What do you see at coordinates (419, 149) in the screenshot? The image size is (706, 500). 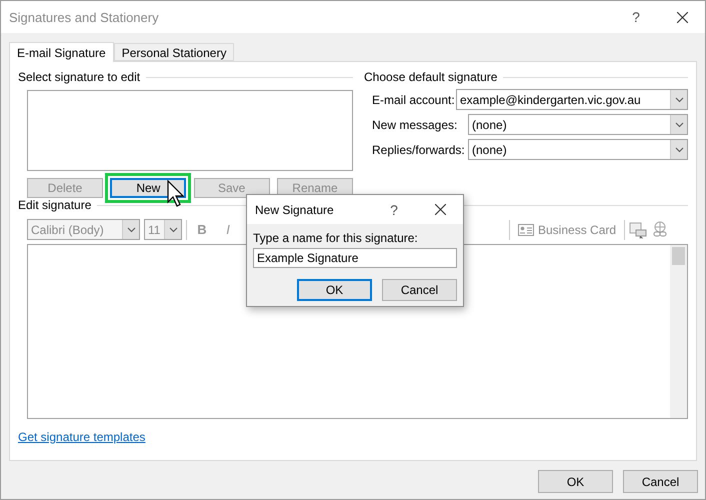 I see `field-label: Replies/forwards:` at bounding box center [419, 149].